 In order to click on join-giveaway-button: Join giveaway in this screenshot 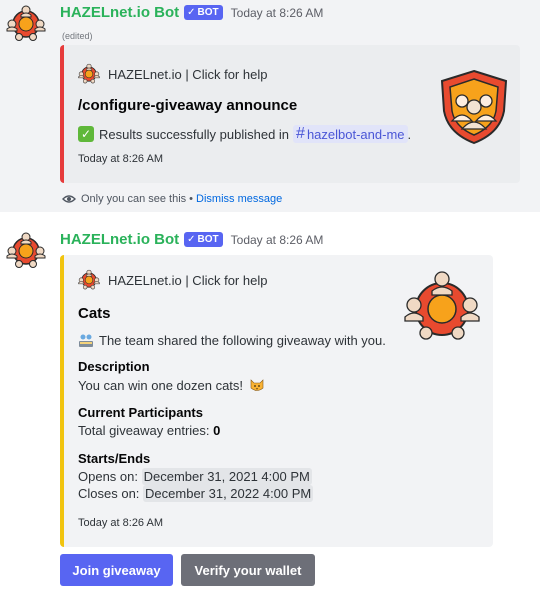, I will do `click(116, 570)`.